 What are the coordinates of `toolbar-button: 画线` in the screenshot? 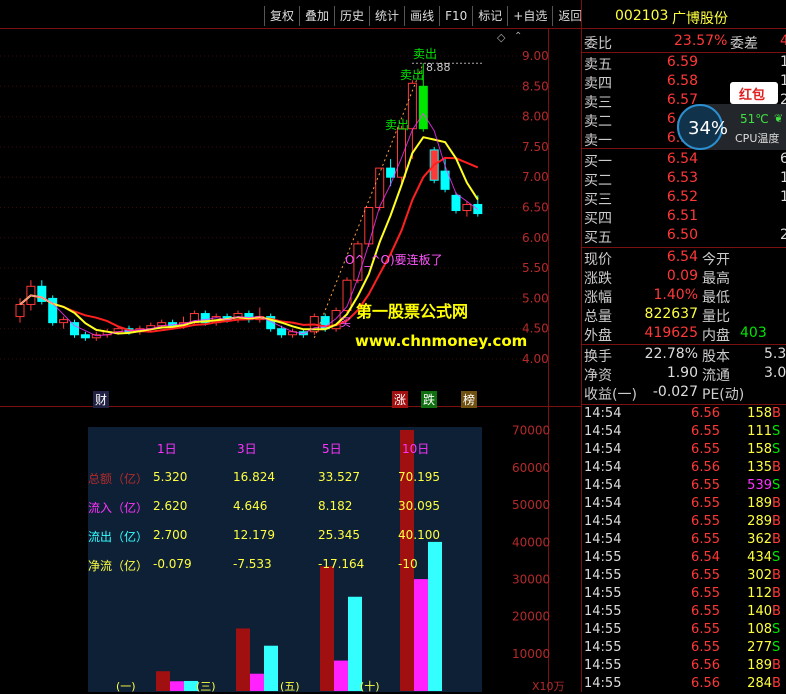 It's located at (421, 16).